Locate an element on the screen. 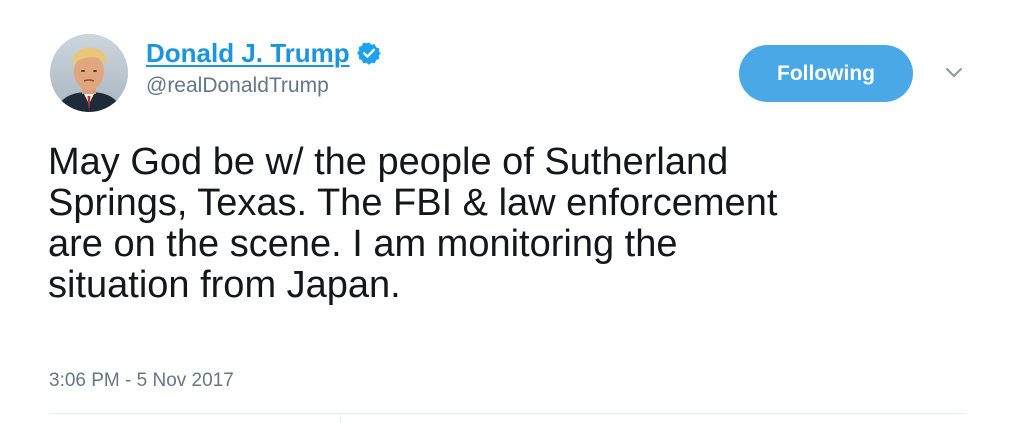  name-row: Donald J. Trump is located at coordinates (263, 53).